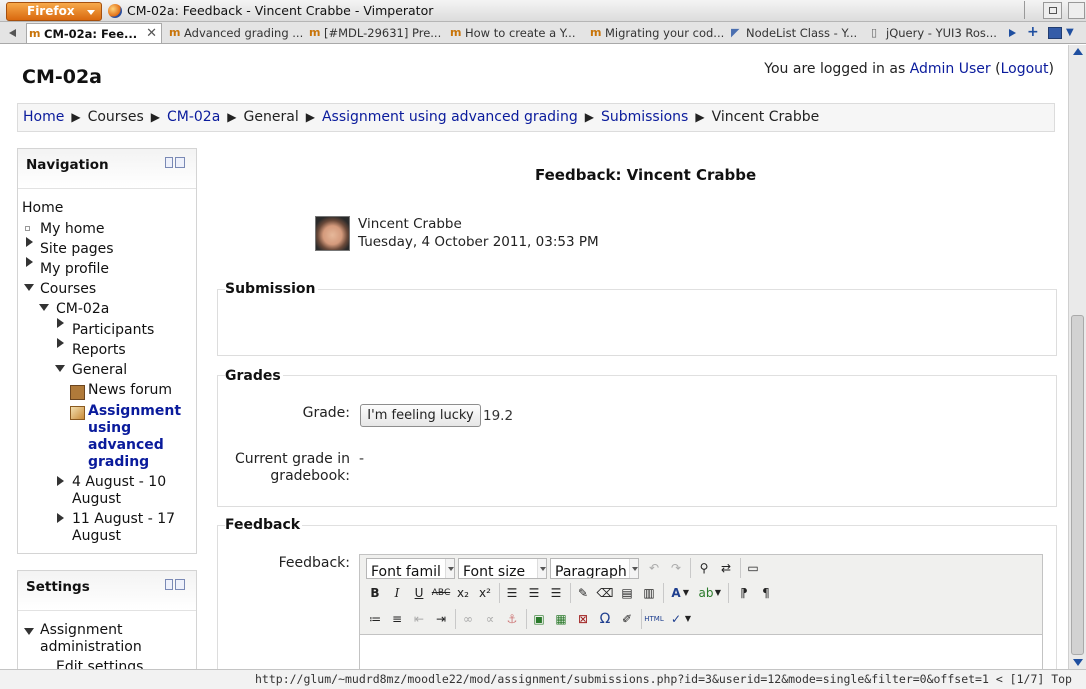 This screenshot has height=689, width=1086. Describe the element at coordinates (397, 593) in the screenshot. I see `italic-icon: I` at that location.